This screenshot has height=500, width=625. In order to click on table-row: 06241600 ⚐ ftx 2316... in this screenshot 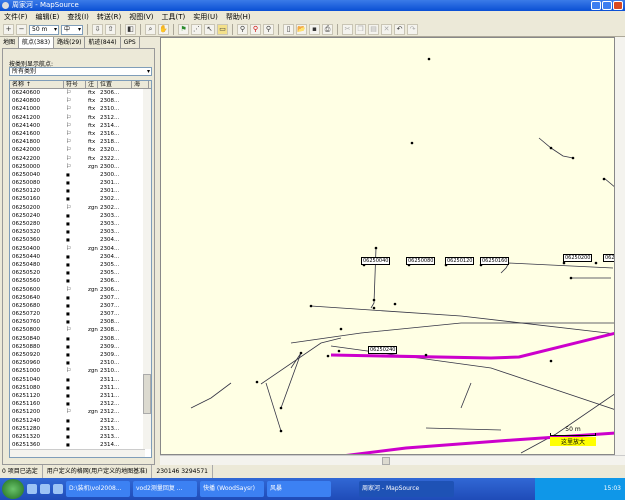, I will do `click(80, 134)`.